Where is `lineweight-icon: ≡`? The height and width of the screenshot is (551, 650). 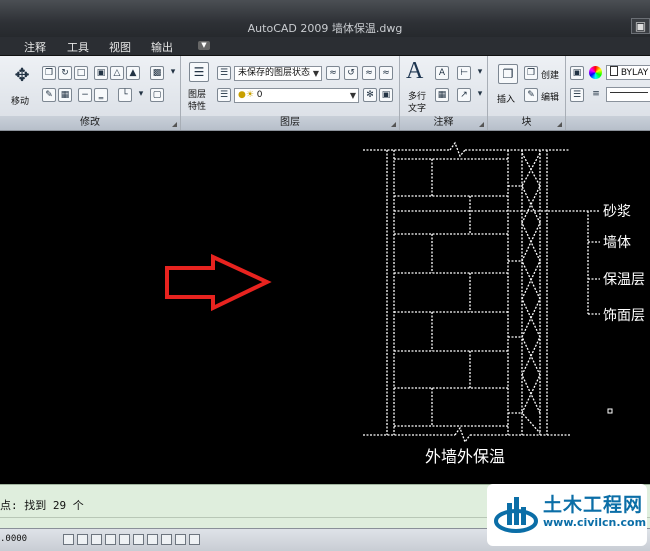
lineweight-icon: ≡ is located at coordinates (596, 95).